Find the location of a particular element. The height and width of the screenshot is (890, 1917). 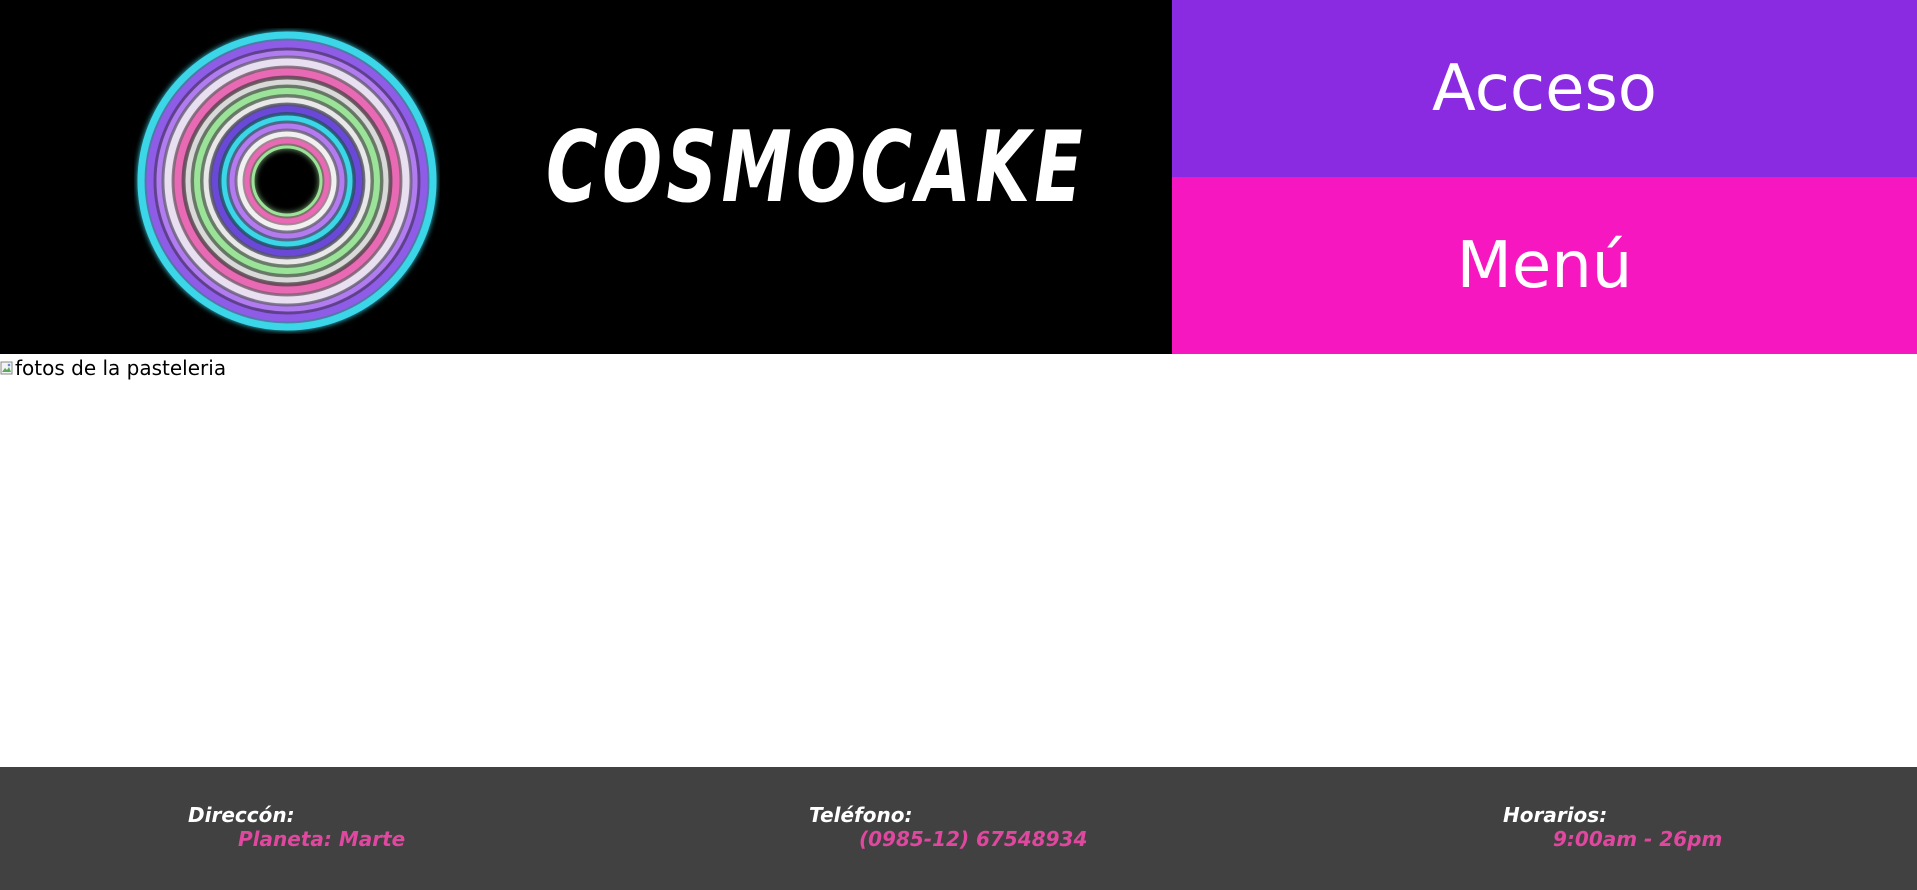

hours-value: 9:00am - 26pm is located at coordinates (1638, 839).